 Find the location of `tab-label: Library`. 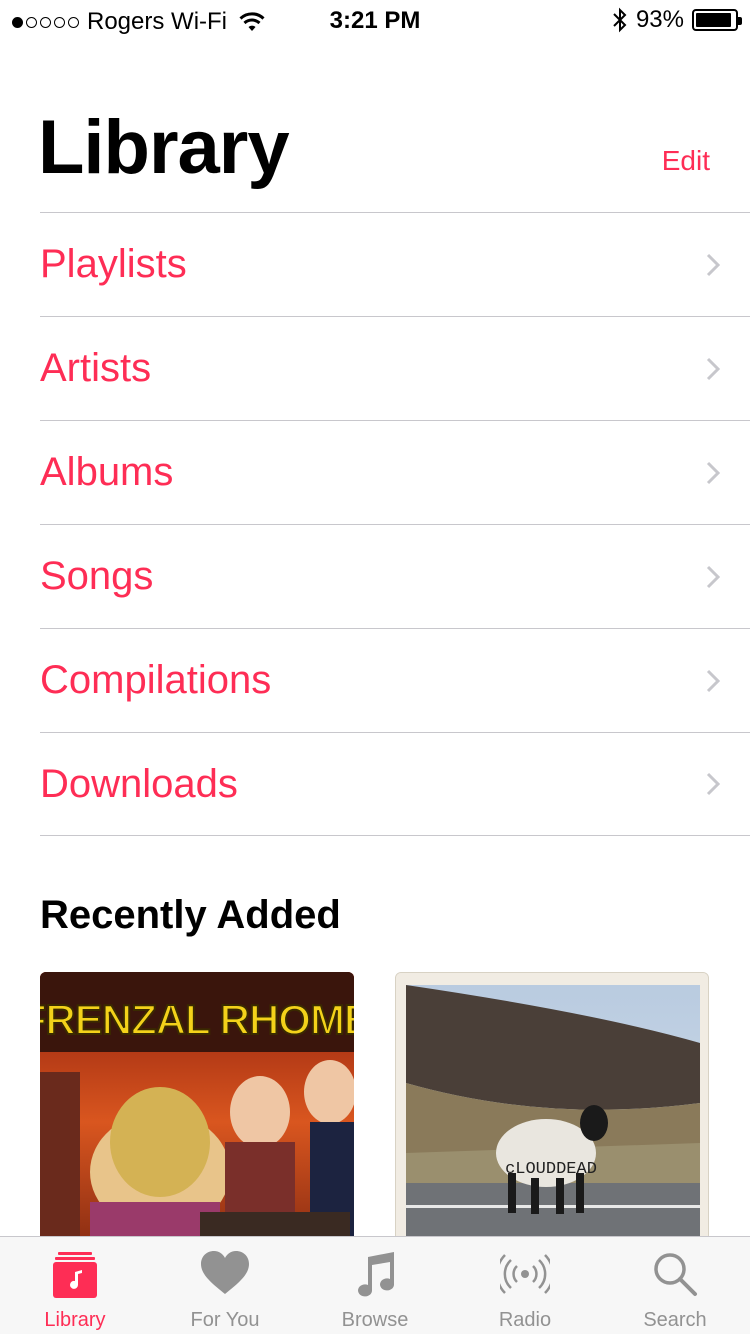

tab-label: Library is located at coordinates (75, 1320).